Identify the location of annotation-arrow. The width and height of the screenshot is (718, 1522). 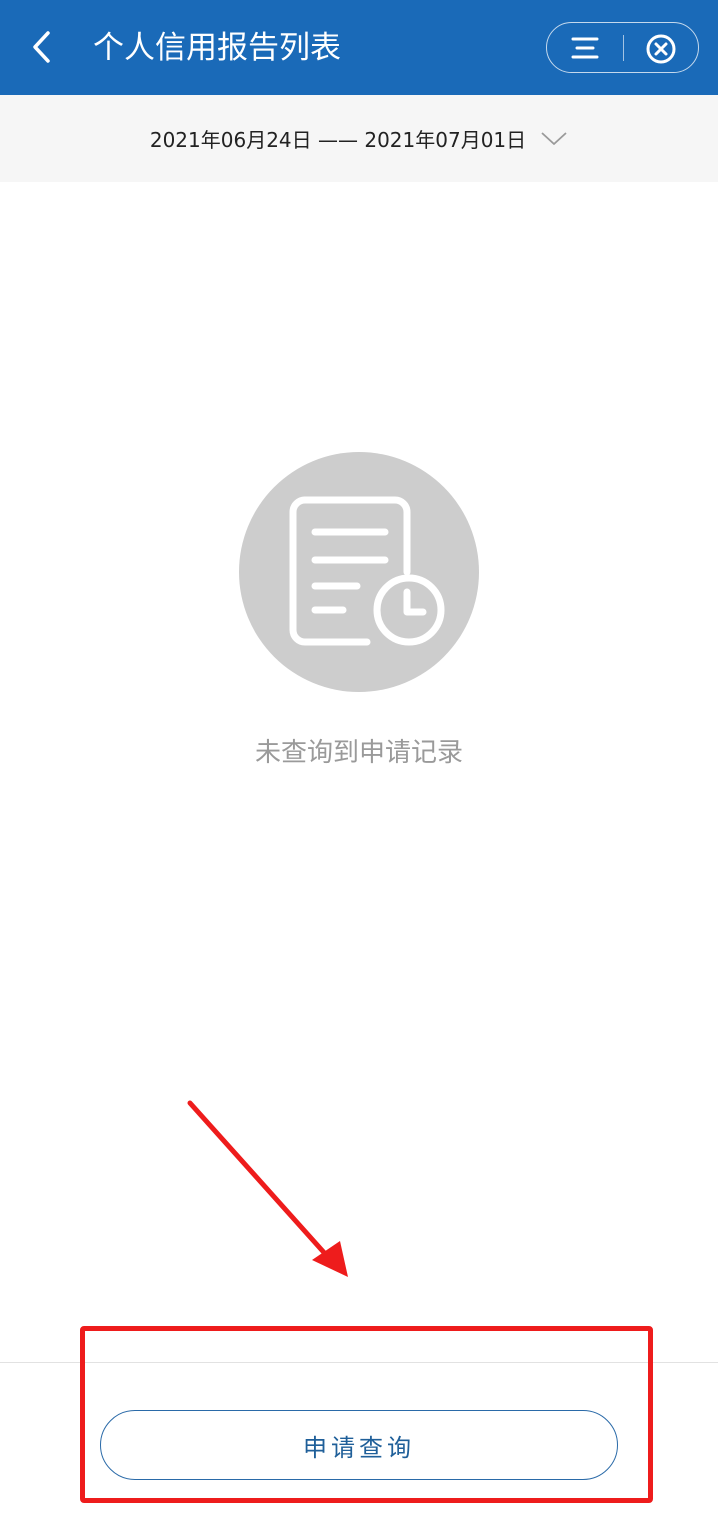
(267, 1188).